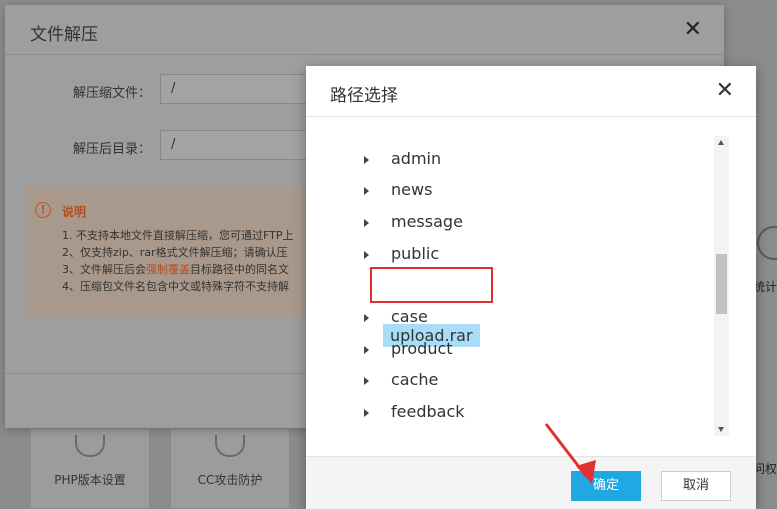 This screenshot has height=509, width=777. Describe the element at coordinates (531, 91) in the screenshot. I see `path-dialog-header: 路径选择 ✕` at that location.